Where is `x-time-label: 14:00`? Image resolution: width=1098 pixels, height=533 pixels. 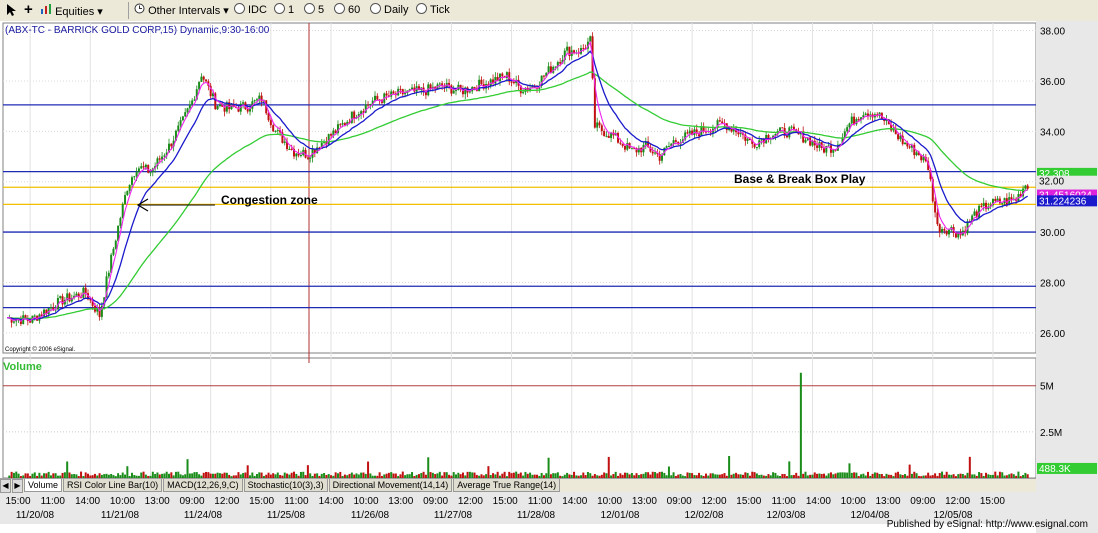 x-time-label: 14:00 is located at coordinates (331, 501).